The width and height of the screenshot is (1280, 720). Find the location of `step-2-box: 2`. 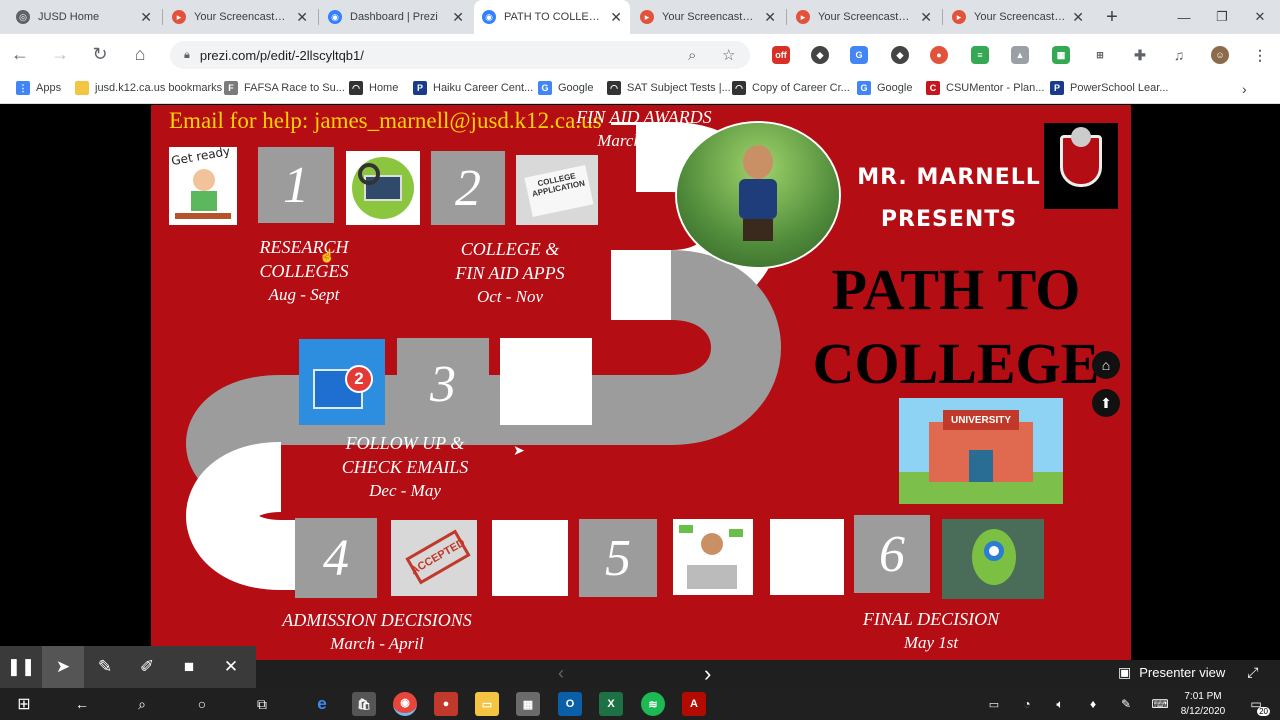

step-2-box: 2 is located at coordinates (468, 188).